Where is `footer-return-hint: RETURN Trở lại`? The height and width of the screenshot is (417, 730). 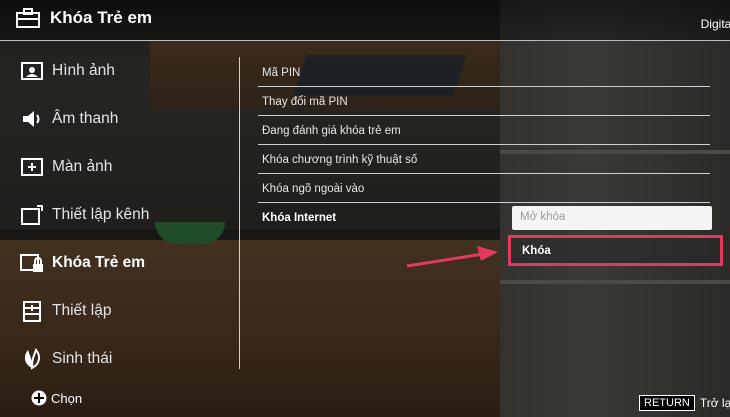 footer-return-hint: RETURN Trở lại is located at coordinates (684, 403).